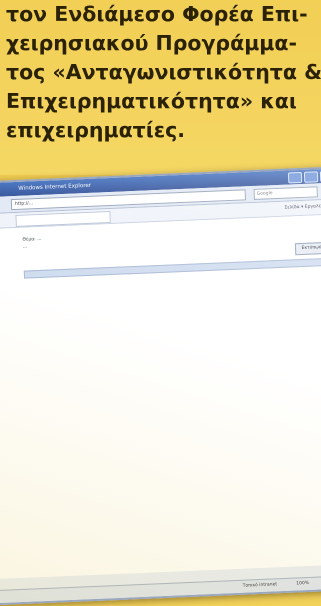 The height and width of the screenshot is (606, 321). Describe the element at coordinates (307, 248) in the screenshot. I see `print-button: Εκτύπωση` at that location.